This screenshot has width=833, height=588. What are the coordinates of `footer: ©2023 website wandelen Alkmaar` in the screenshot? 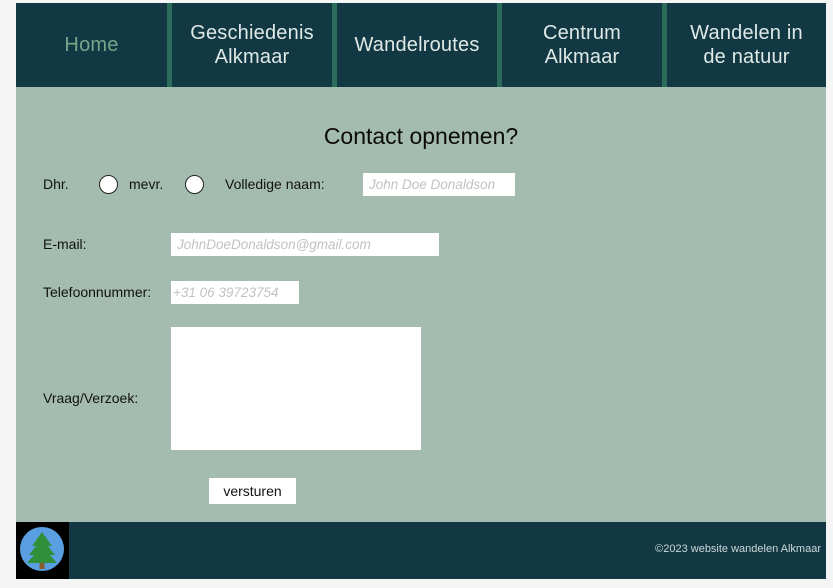 It's located at (421, 550).